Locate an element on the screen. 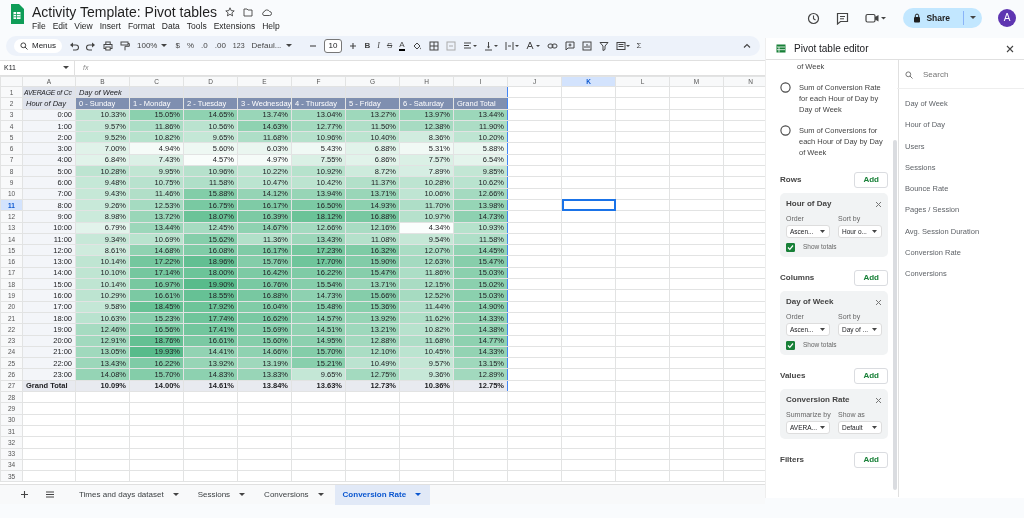  filter-views-icon is located at coordinates (622, 46).